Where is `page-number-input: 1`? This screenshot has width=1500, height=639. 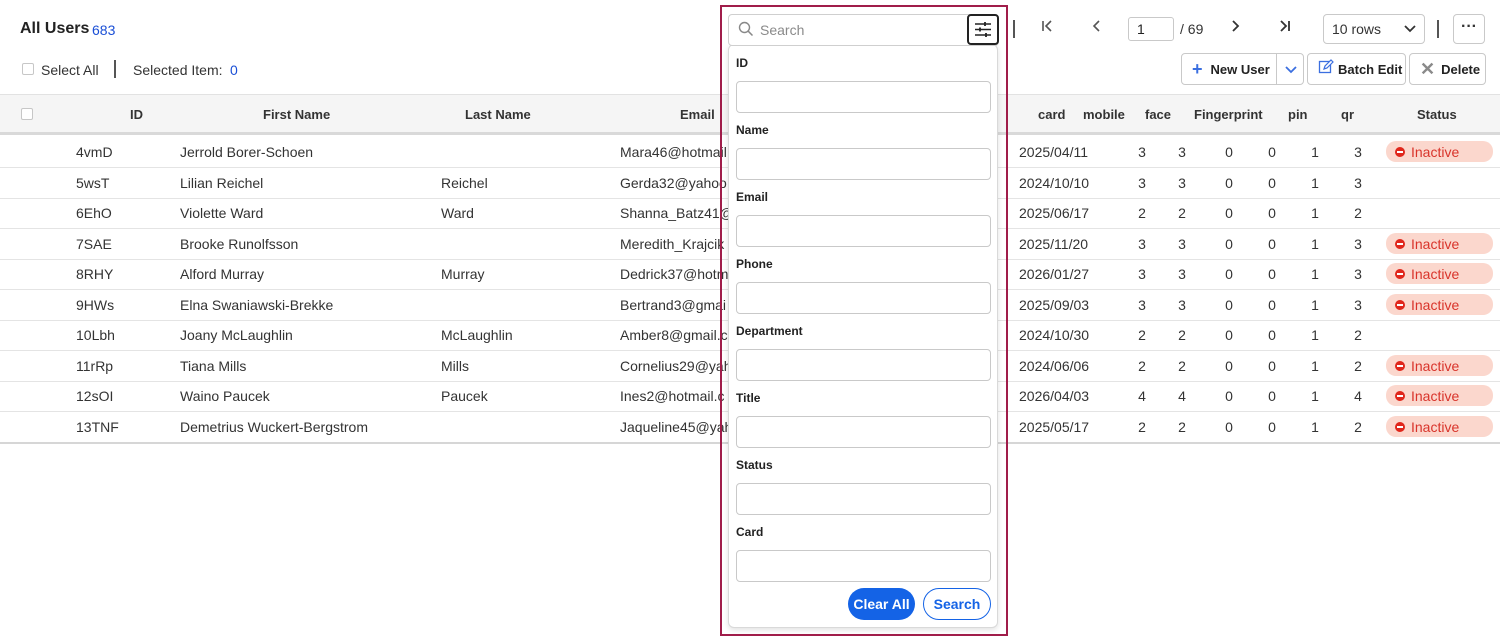
page-number-input: 1 is located at coordinates (1151, 29).